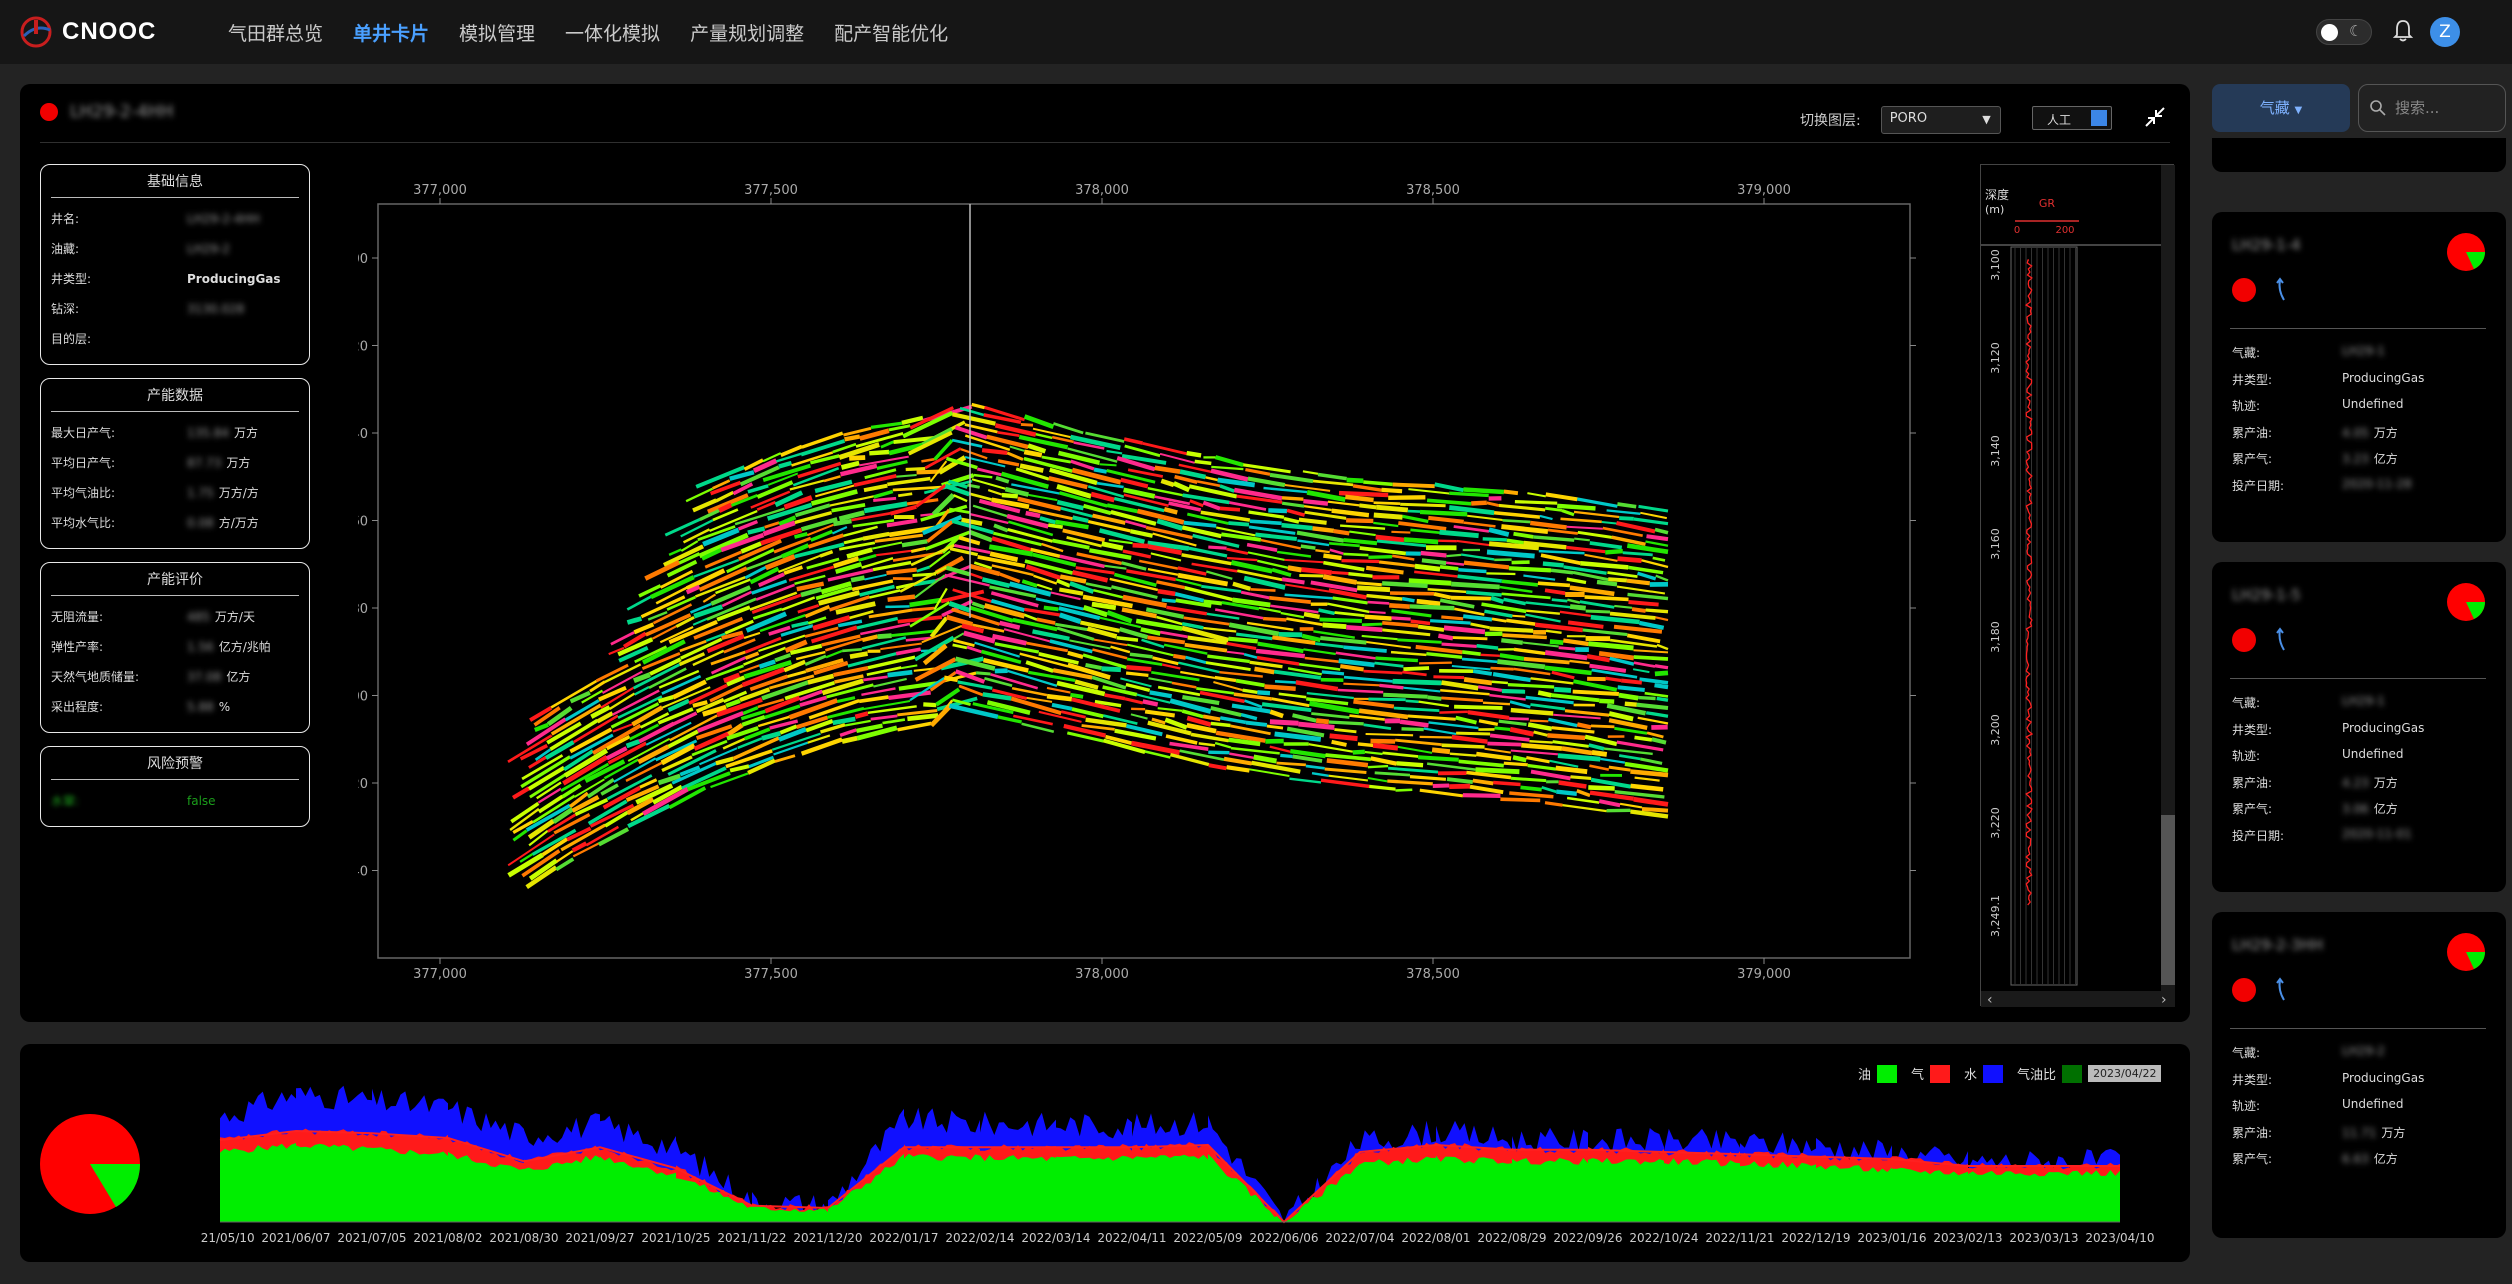 The image size is (2512, 1284). I want to click on x-tick-label: 2021/11/22, so click(751, 1238).